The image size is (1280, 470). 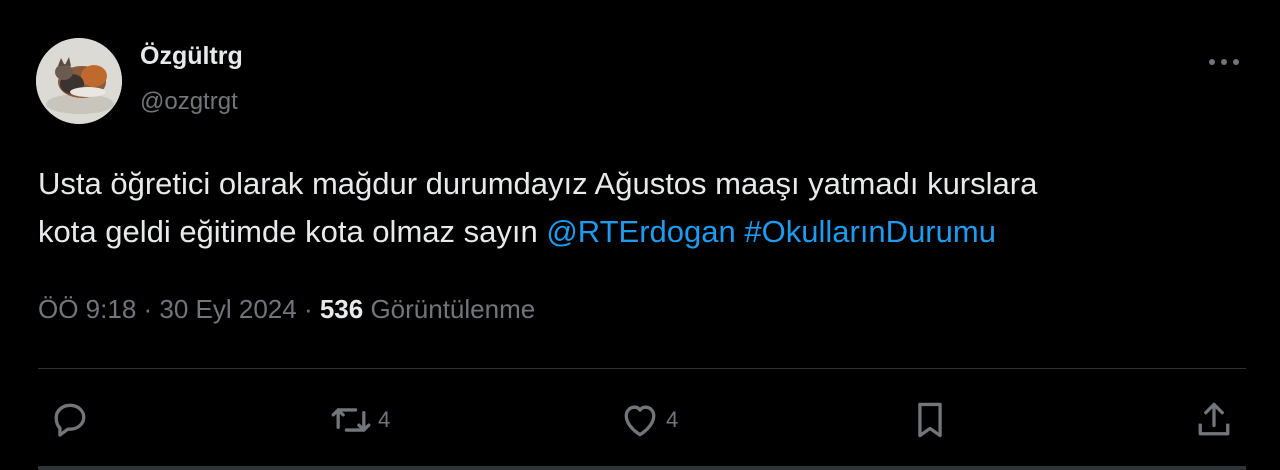 I want to click on reply-button, so click(x=70, y=420).